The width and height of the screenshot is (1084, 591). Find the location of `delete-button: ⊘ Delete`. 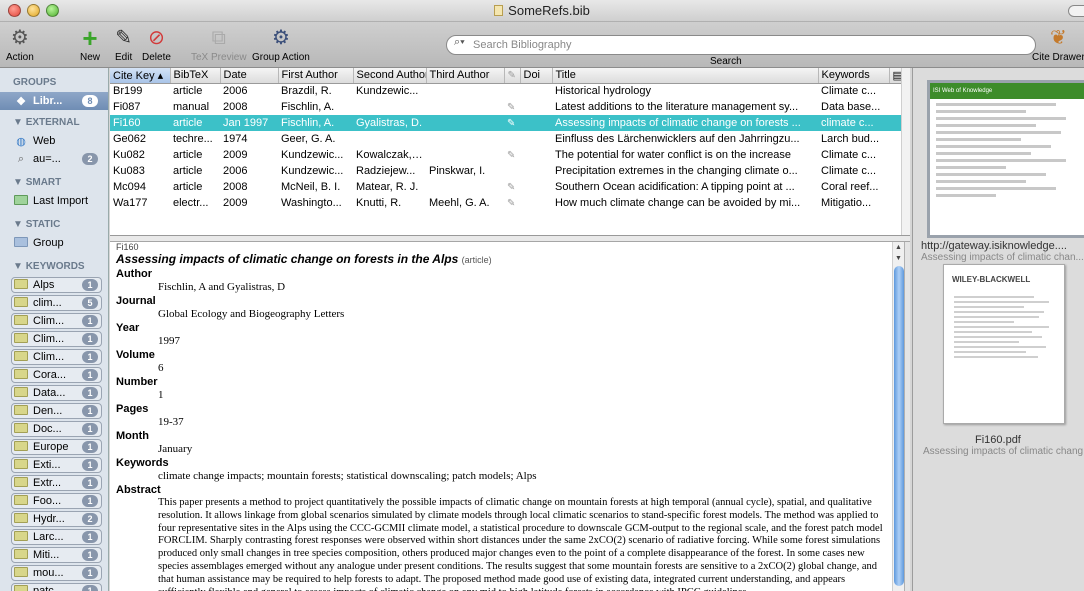

delete-button: ⊘ Delete is located at coordinates (156, 44).